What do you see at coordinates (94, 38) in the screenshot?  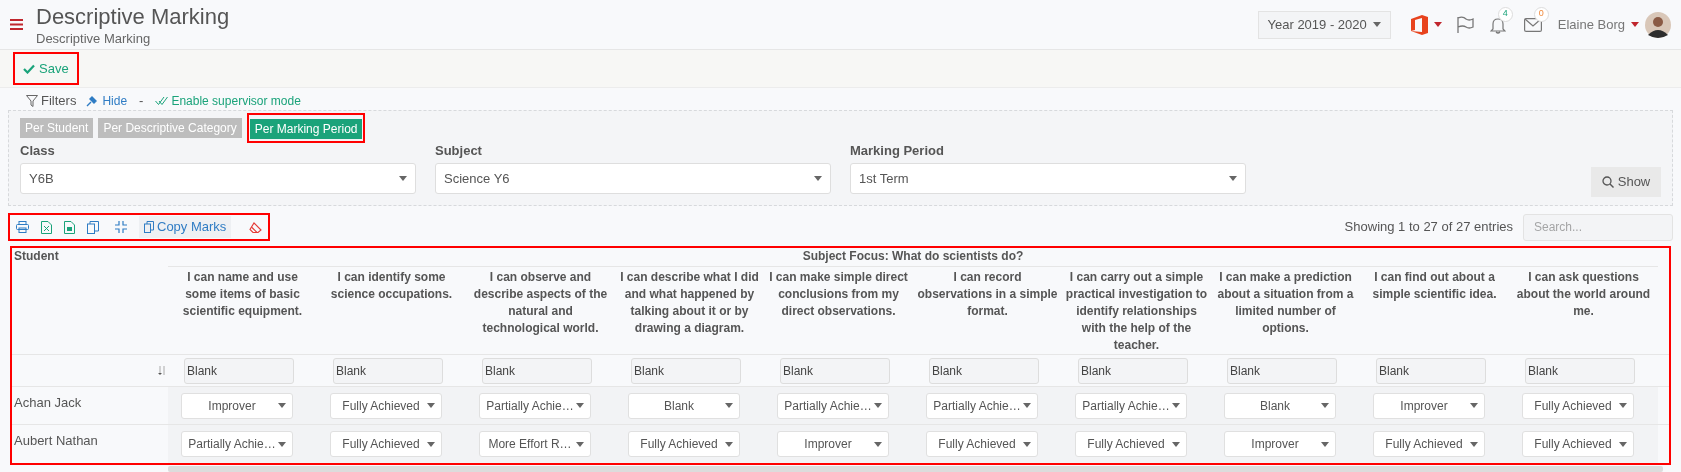 I see `page-subtitle: Descriptive Marking` at bounding box center [94, 38].